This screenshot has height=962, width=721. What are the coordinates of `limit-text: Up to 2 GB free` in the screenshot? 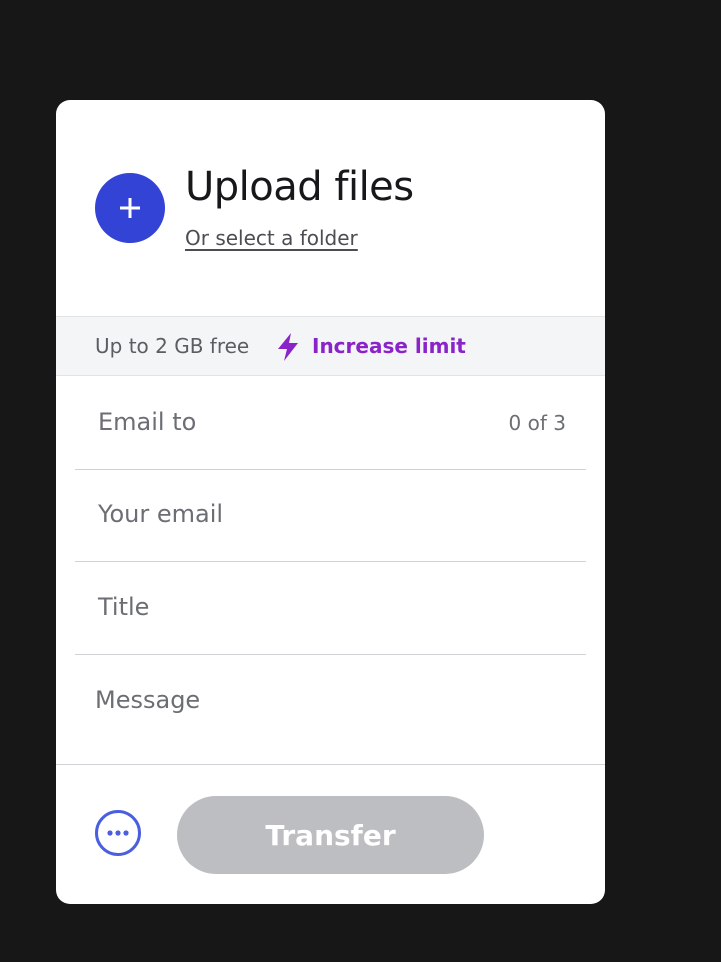 It's located at (172, 346).